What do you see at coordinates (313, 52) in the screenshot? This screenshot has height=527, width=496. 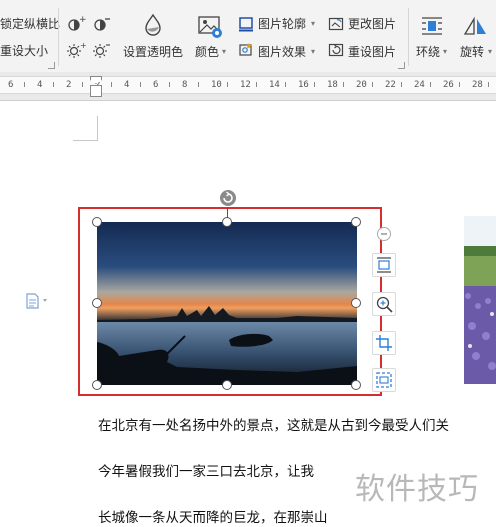 I see `effects-dropdown-icon: ▾` at bounding box center [313, 52].